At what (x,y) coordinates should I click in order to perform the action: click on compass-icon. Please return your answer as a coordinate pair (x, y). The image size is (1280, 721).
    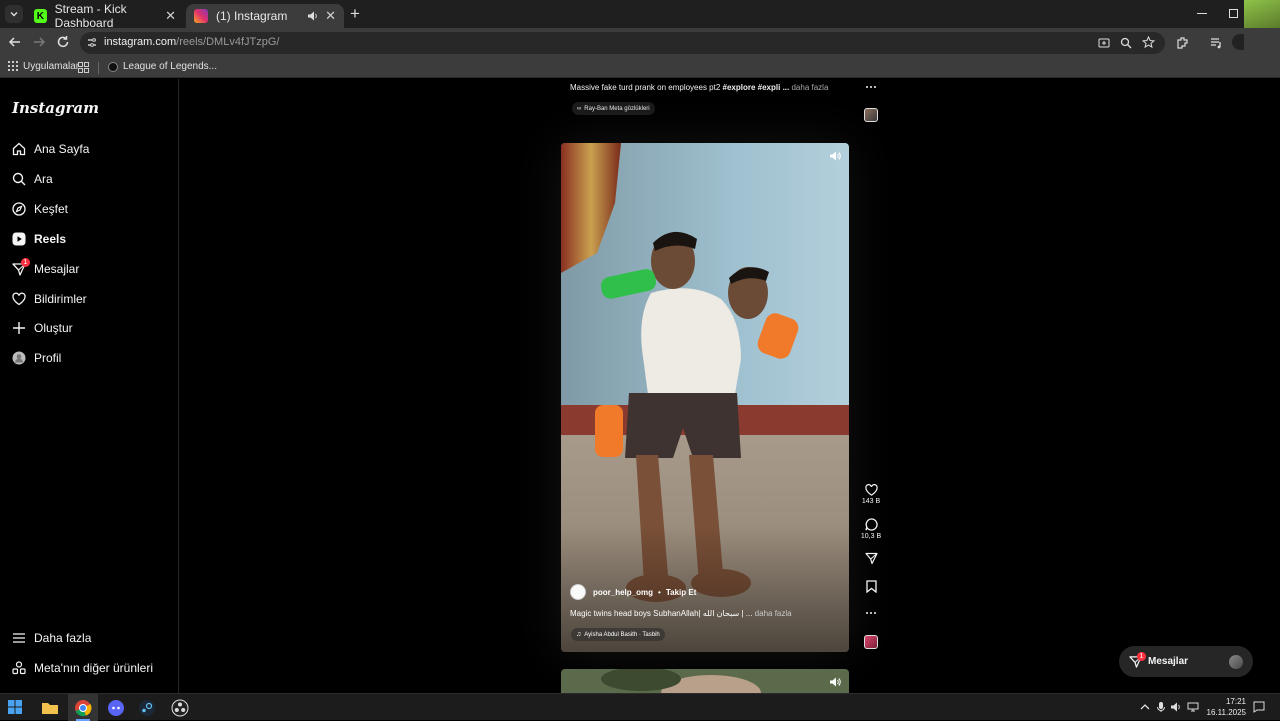
    Looking at the image, I should click on (19, 209).